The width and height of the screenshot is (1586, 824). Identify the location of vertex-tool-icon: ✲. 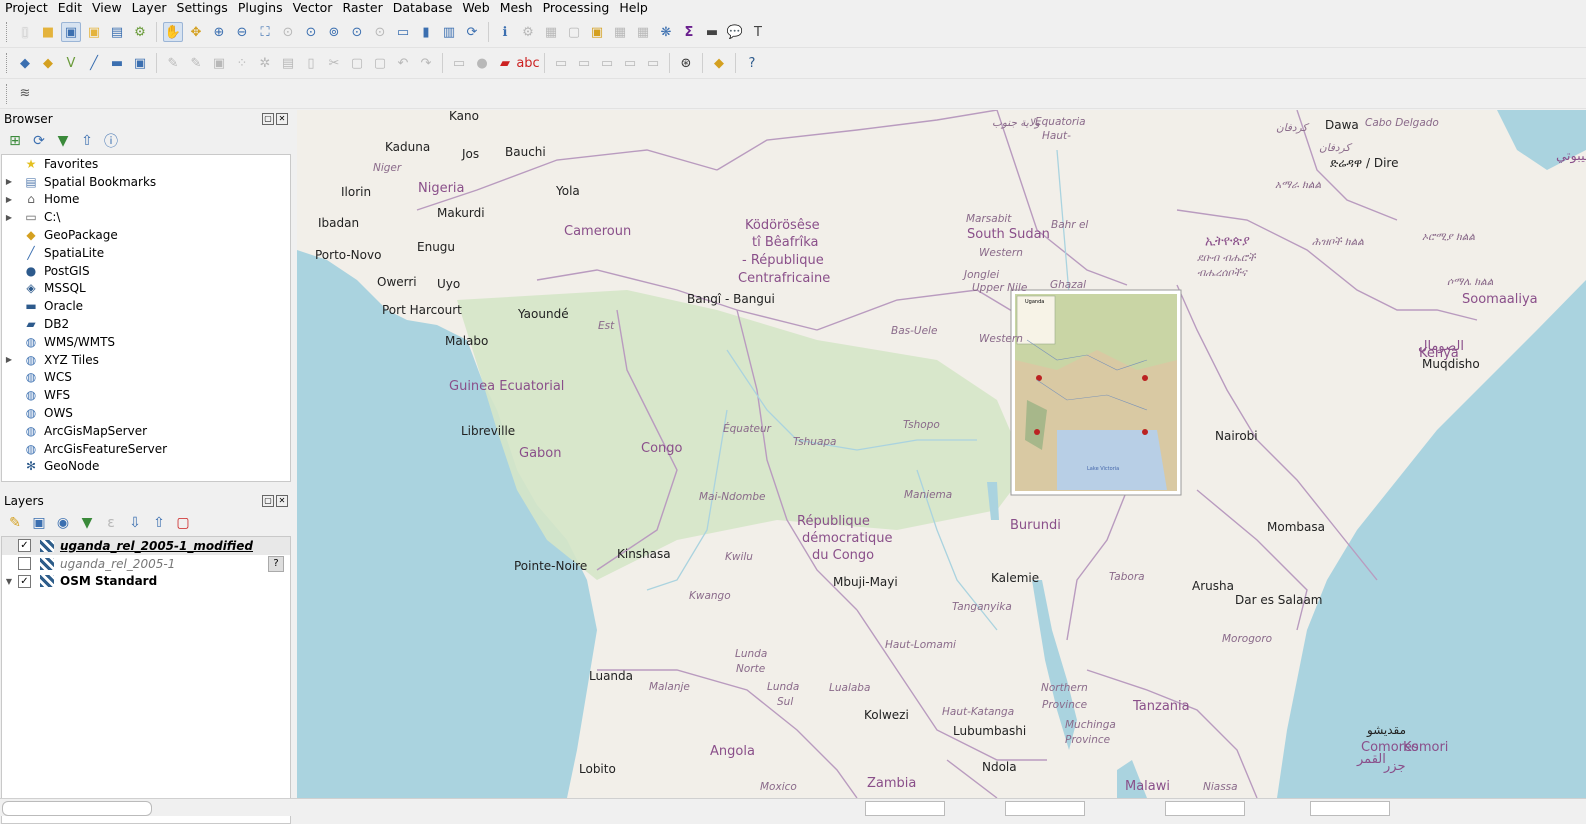
(265, 63).